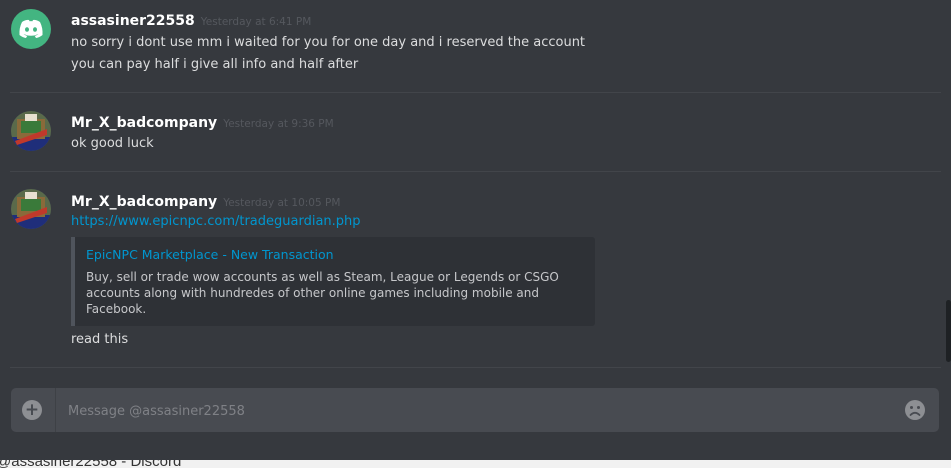 This screenshot has height=468, width=951. I want to click on message-header: Mr_X_badcompany Yesterday at 9:36 PM, so click(202, 121).